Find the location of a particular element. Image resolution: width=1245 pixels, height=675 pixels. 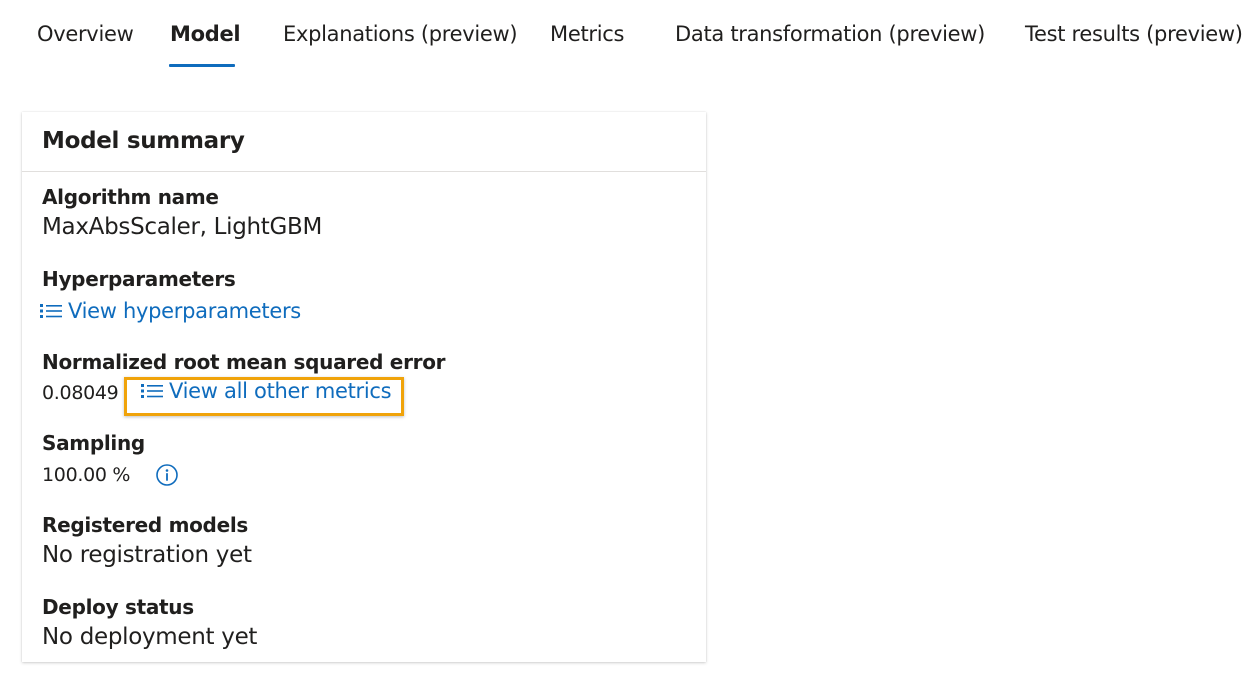

view-hyperparameters-label: View hyperparameters is located at coordinates (184, 311).